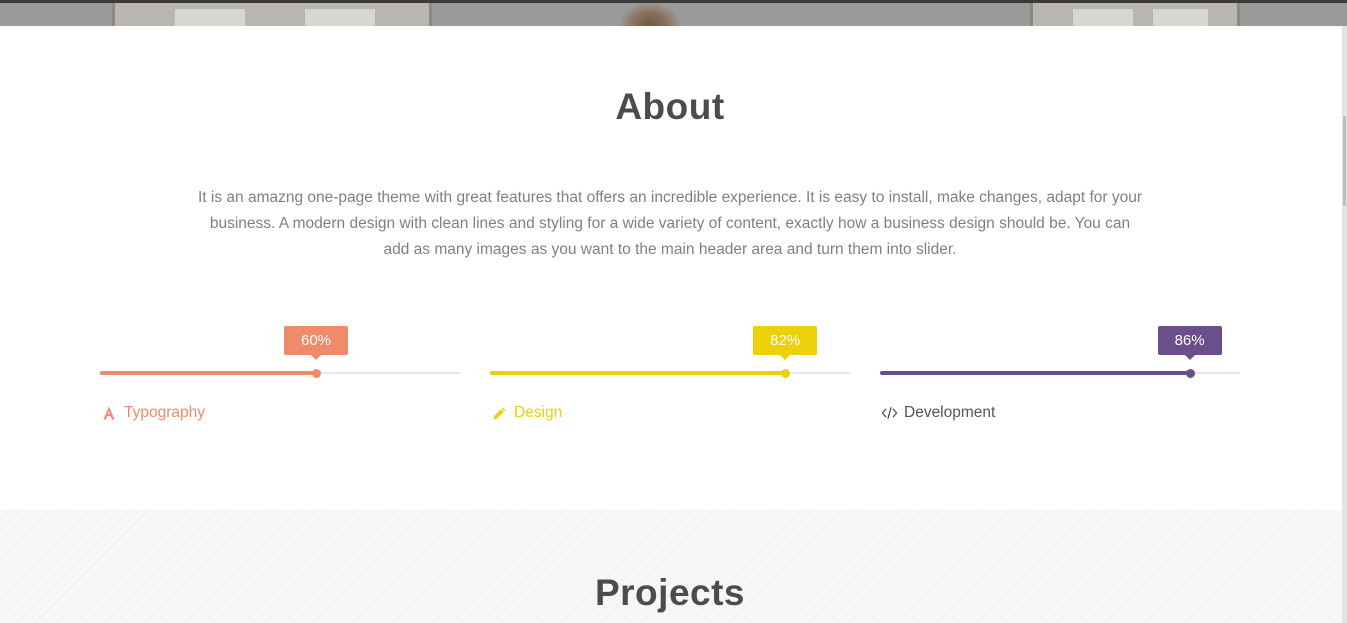 The width and height of the screenshot is (1347, 623). I want to click on skill-design: 82% Design, so click(670, 375).